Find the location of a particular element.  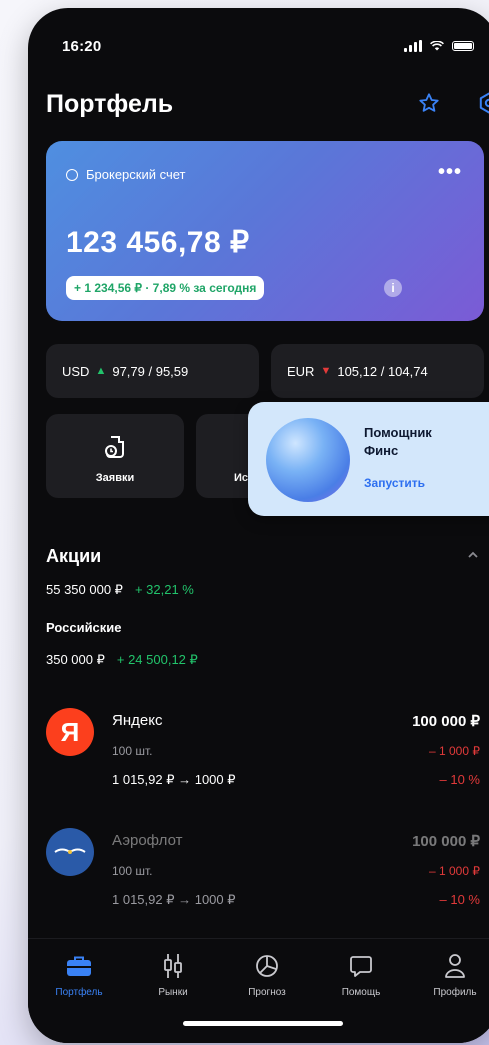

group-change: + 24 500,12 ₽ is located at coordinates (157, 659).